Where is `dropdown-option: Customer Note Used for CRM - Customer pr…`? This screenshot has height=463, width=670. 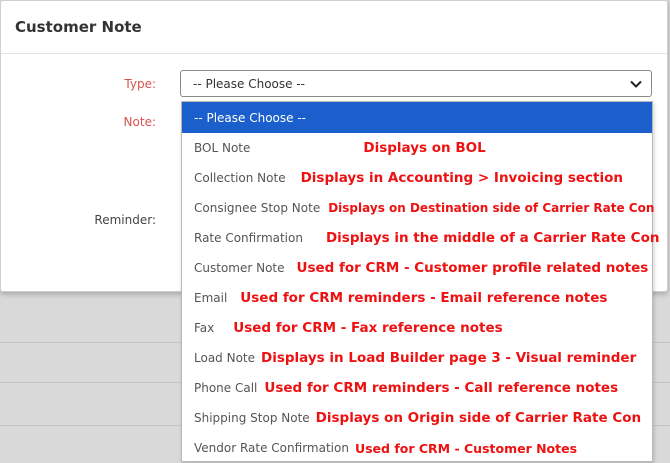
dropdown-option: Customer Note Used for CRM - Customer pr… is located at coordinates (417, 268).